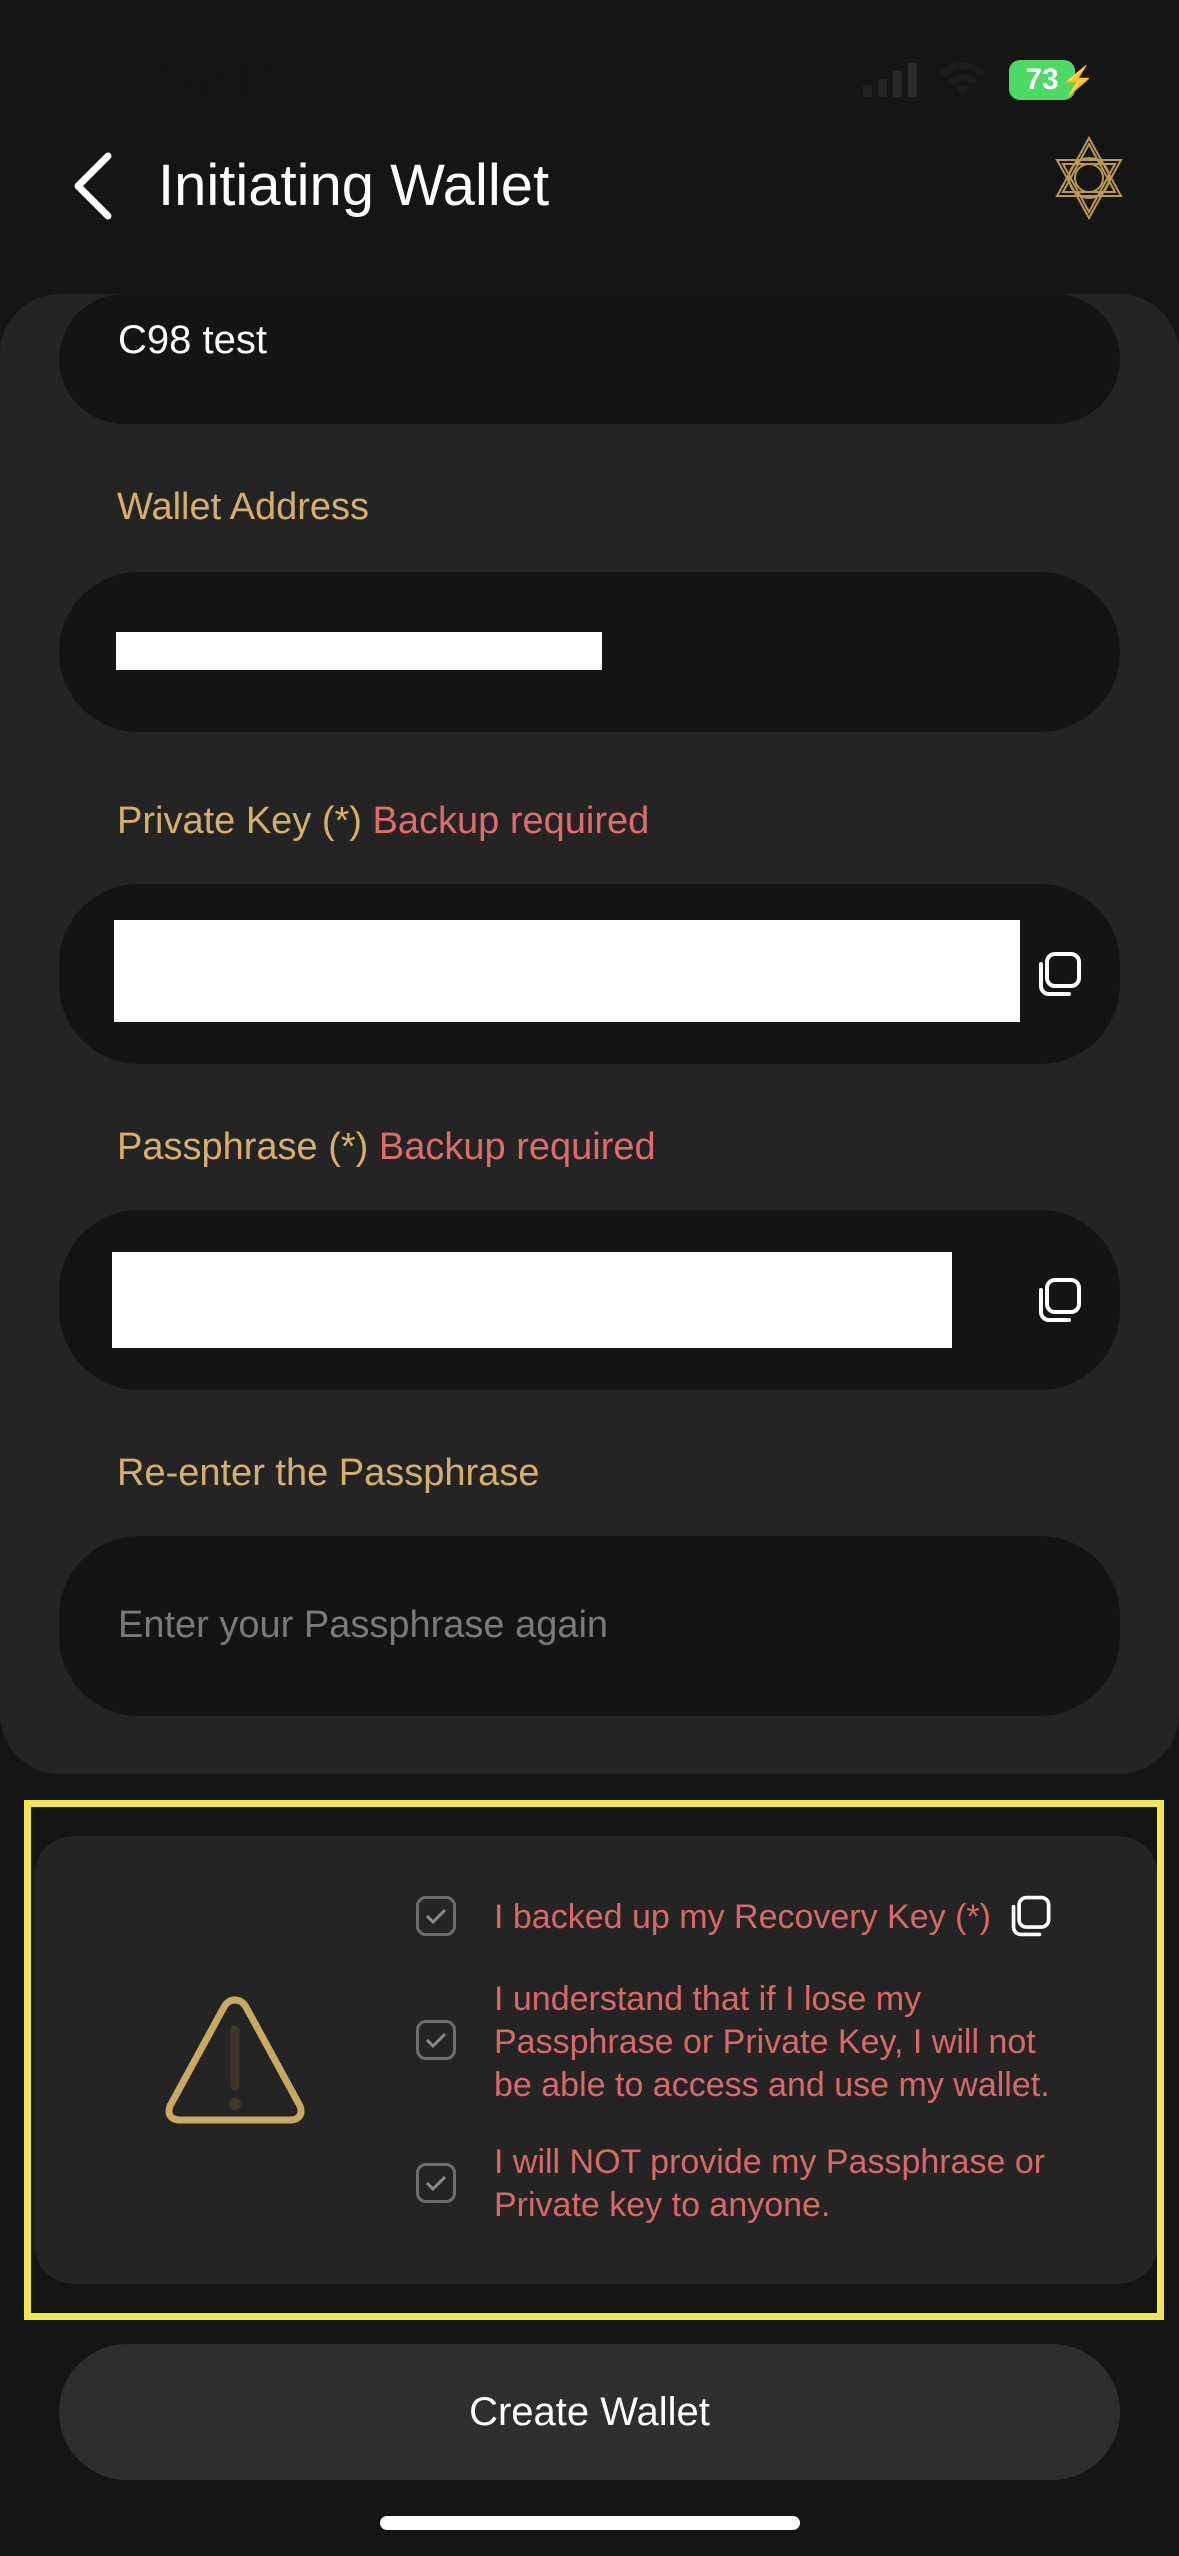 The height and width of the screenshot is (2556, 1179). I want to click on copy-private-key-icon, so click(1061, 974).